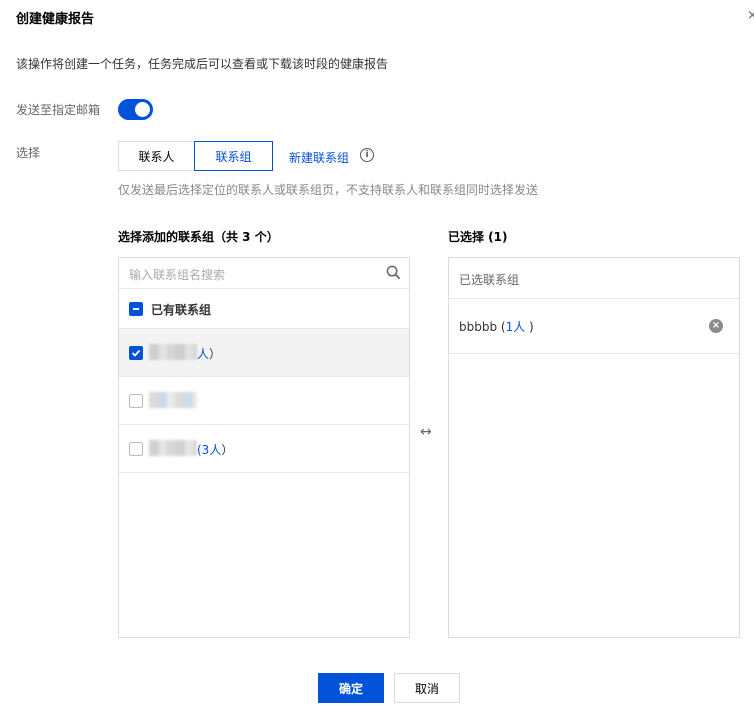 The height and width of the screenshot is (706, 754). What do you see at coordinates (264, 401) in the screenshot?
I see `list-item` at bounding box center [264, 401].